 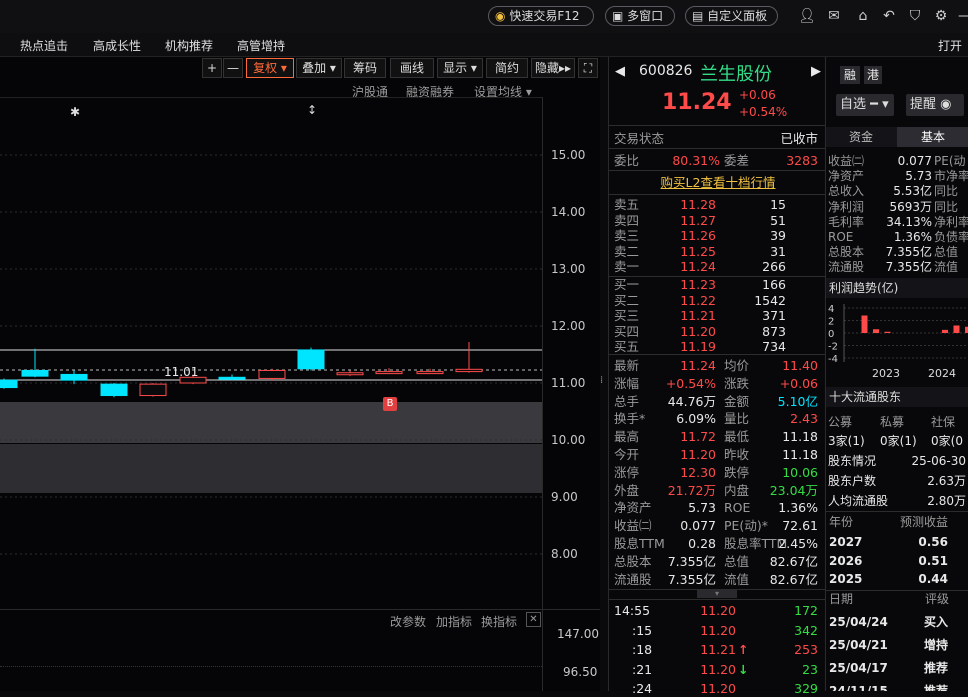 What do you see at coordinates (831, 309) in the screenshot?
I see `profit-axis-tick: 4` at bounding box center [831, 309].